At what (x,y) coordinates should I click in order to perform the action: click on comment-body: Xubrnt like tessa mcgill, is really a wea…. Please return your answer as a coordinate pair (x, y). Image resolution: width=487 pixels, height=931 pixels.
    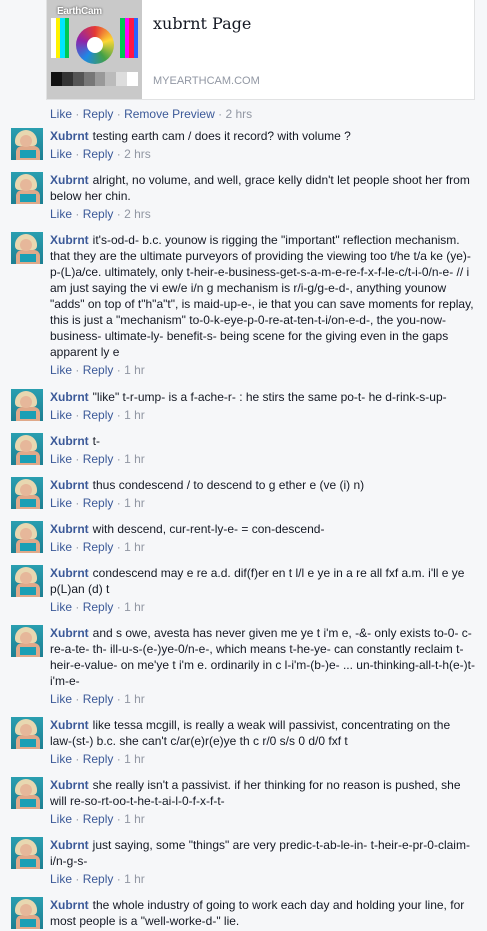
    Looking at the image, I should click on (262, 742).